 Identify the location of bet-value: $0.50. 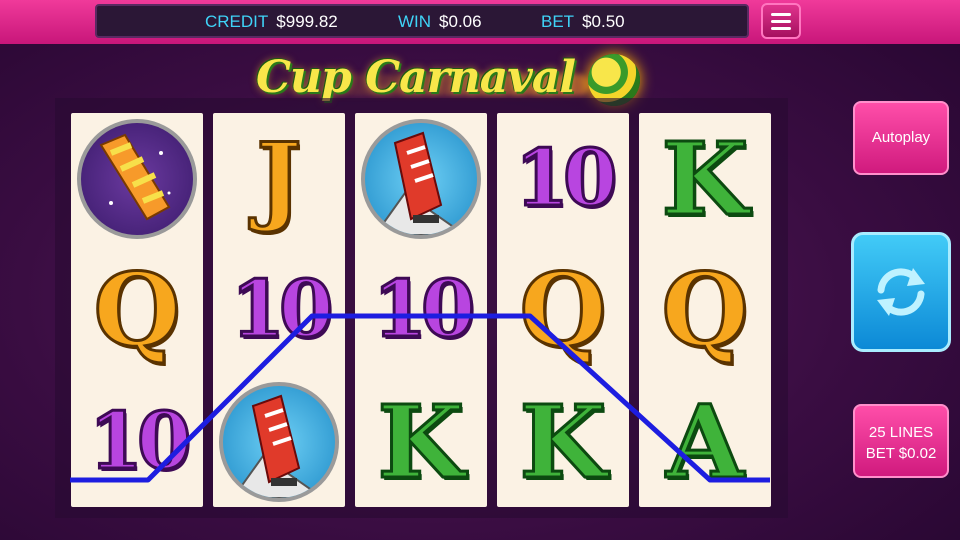
(603, 21).